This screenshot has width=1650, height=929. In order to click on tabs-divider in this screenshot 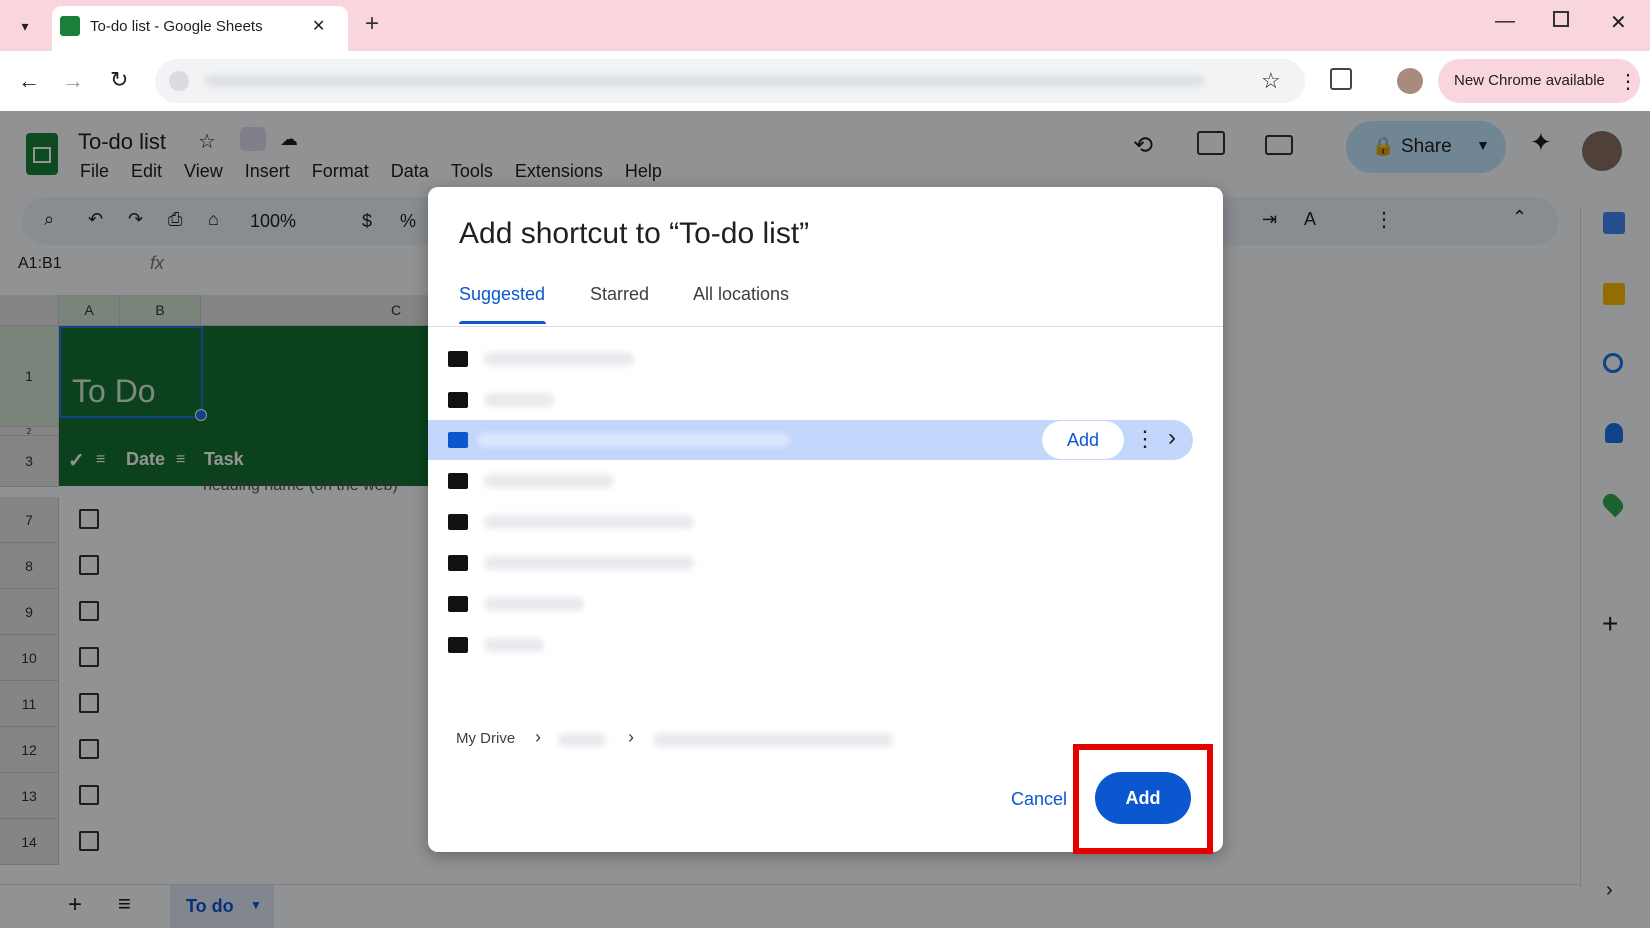, I will do `click(825, 326)`.